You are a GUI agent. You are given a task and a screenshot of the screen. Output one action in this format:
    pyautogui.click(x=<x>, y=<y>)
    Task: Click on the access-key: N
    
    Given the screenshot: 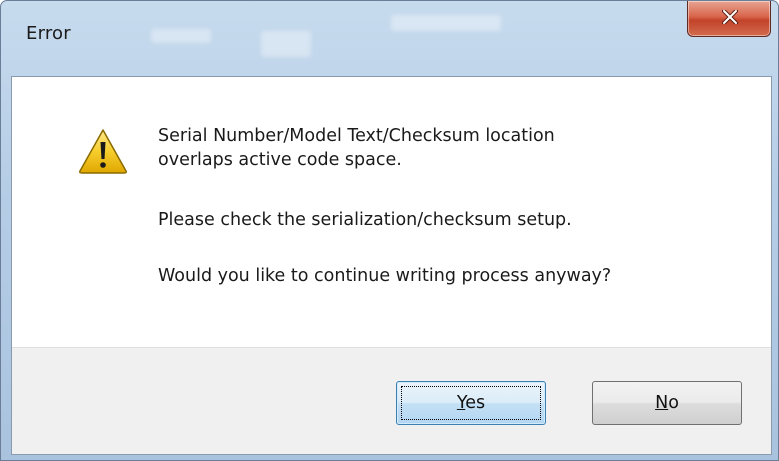 What is the action you would take?
    pyautogui.click(x=662, y=403)
    